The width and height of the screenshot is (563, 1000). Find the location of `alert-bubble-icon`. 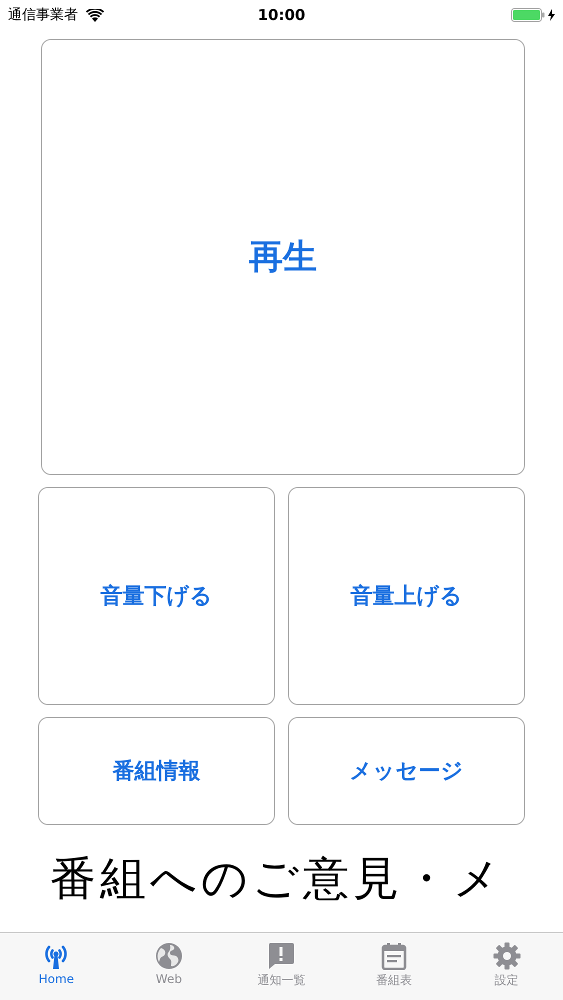

alert-bubble-icon is located at coordinates (281, 956).